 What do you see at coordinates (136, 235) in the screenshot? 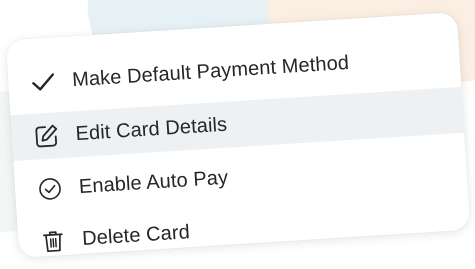
I see `menu-item-label: Delete Card` at bounding box center [136, 235].